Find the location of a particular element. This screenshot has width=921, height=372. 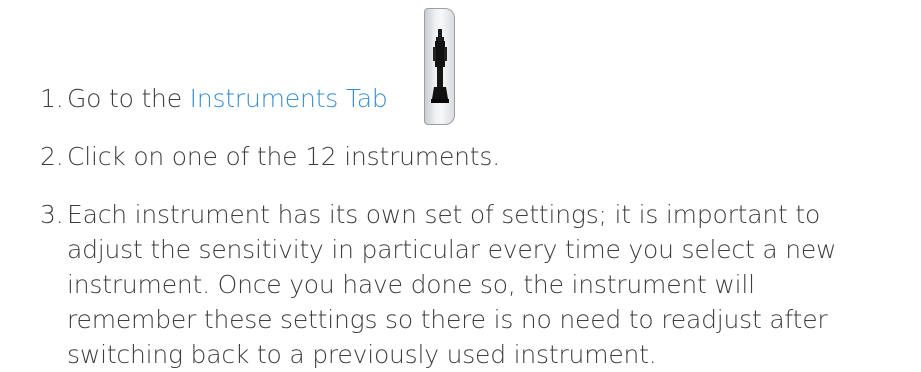

step-1: 1.Go to the Instruments Tab. is located at coordinates (236, 98).